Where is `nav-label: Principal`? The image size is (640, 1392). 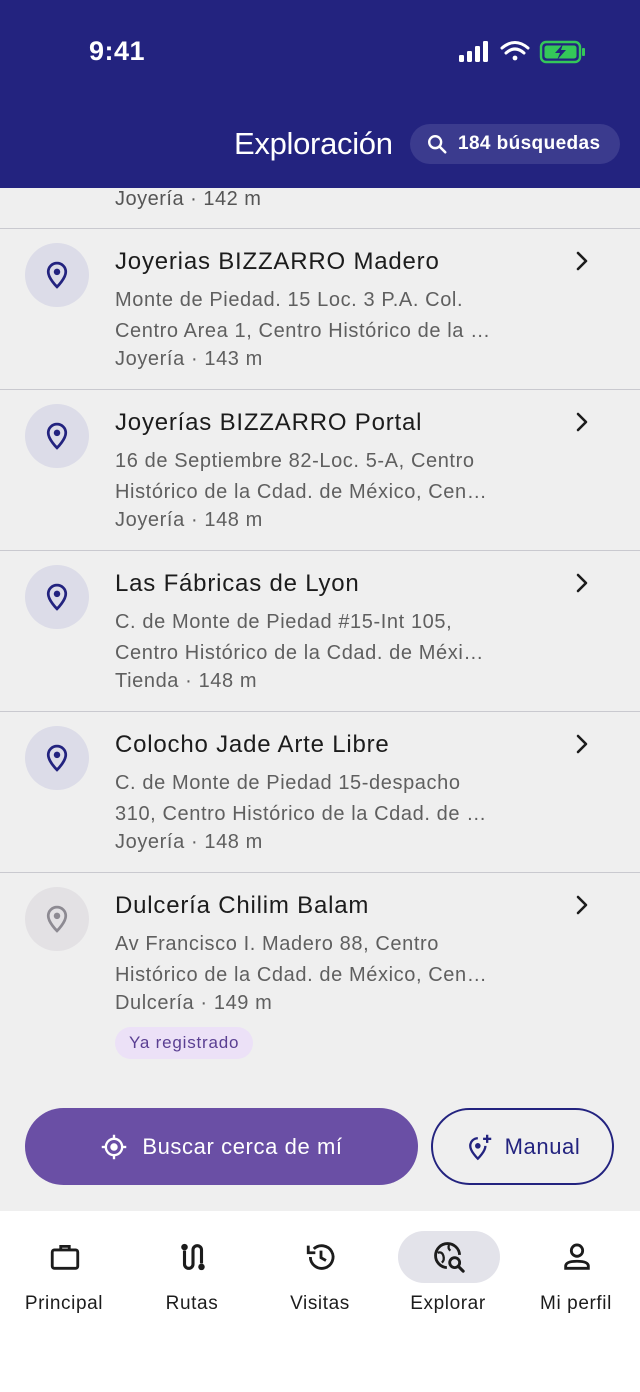
nav-label: Principal is located at coordinates (64, 1303).